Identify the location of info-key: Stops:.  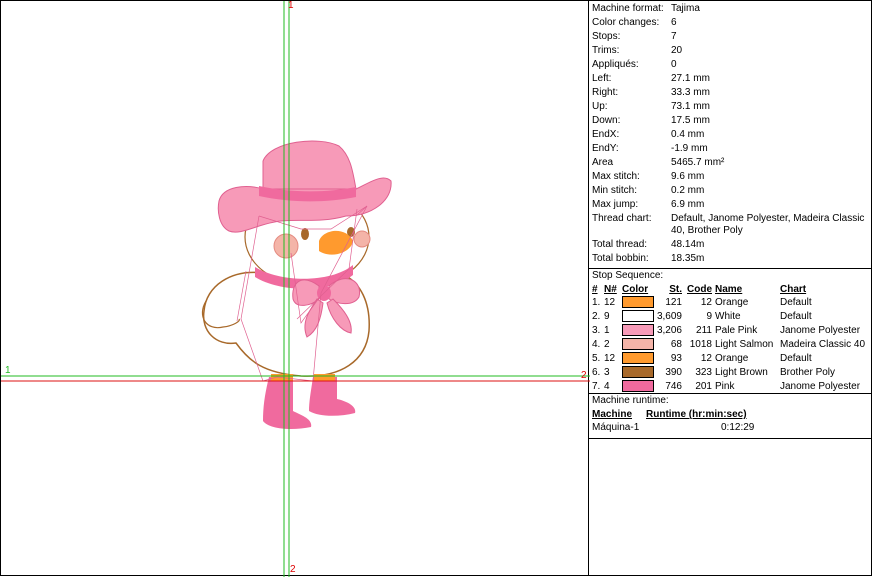
(606, 36).